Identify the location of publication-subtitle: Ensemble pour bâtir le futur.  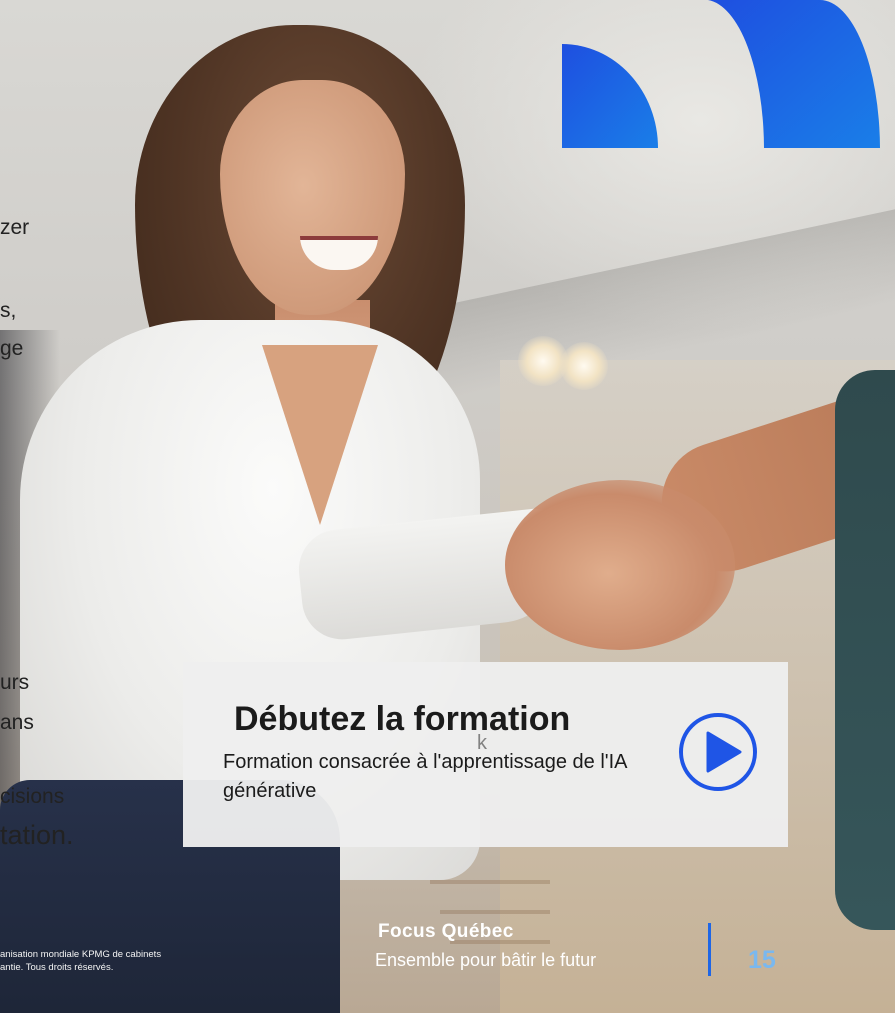
(486, 960).